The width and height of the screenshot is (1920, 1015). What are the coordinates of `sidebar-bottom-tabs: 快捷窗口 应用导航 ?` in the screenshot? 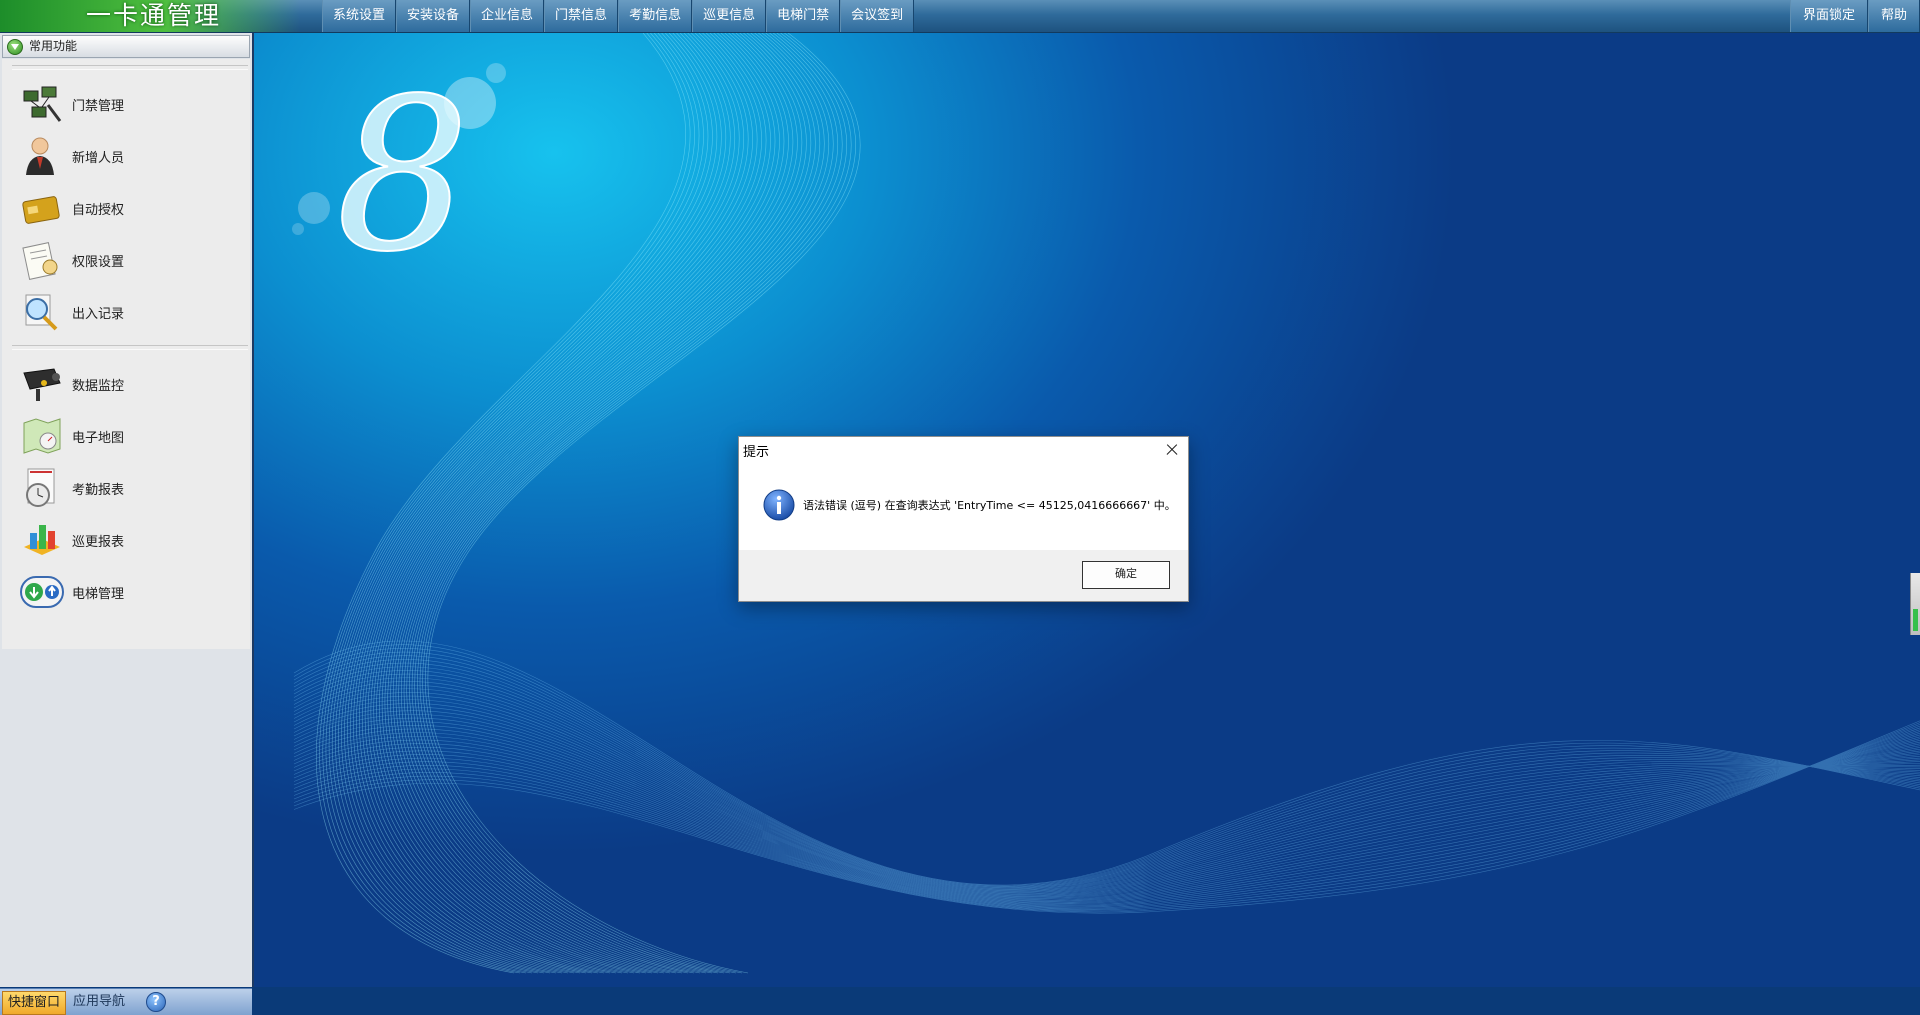 It's located at (126, 1001).